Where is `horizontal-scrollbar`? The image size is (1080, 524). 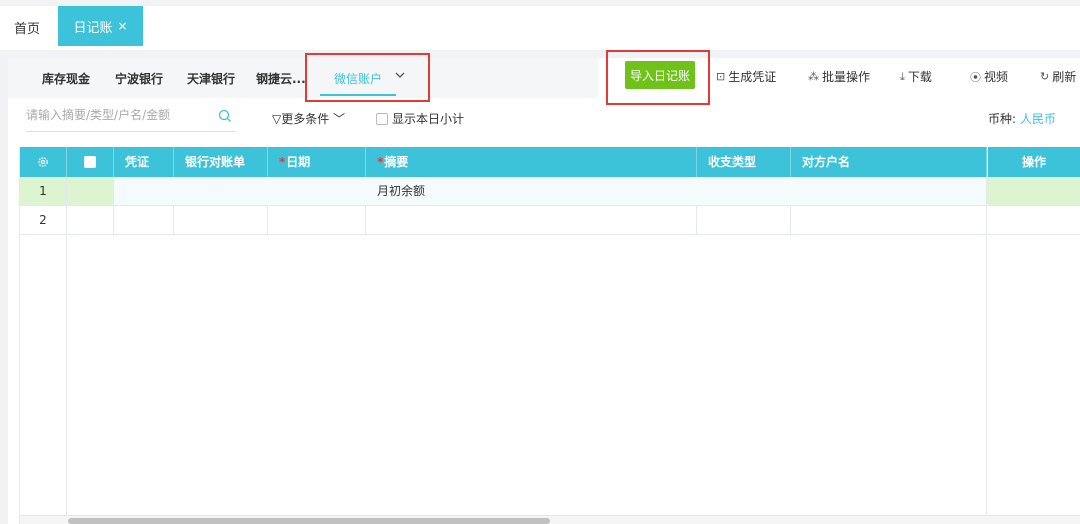 horizontal-scrollbar is located at coordinates (550, 519).